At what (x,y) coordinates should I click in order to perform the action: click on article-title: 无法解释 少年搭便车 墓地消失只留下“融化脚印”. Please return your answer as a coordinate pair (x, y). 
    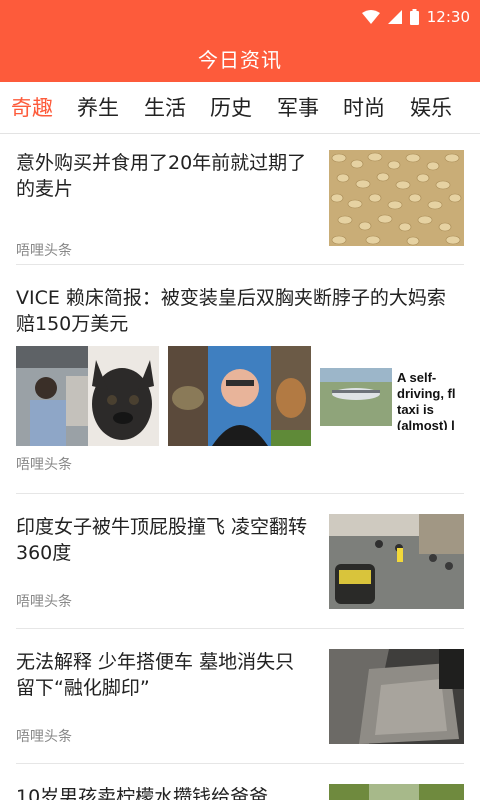
    Looking at the image, I should click on (155, 675).